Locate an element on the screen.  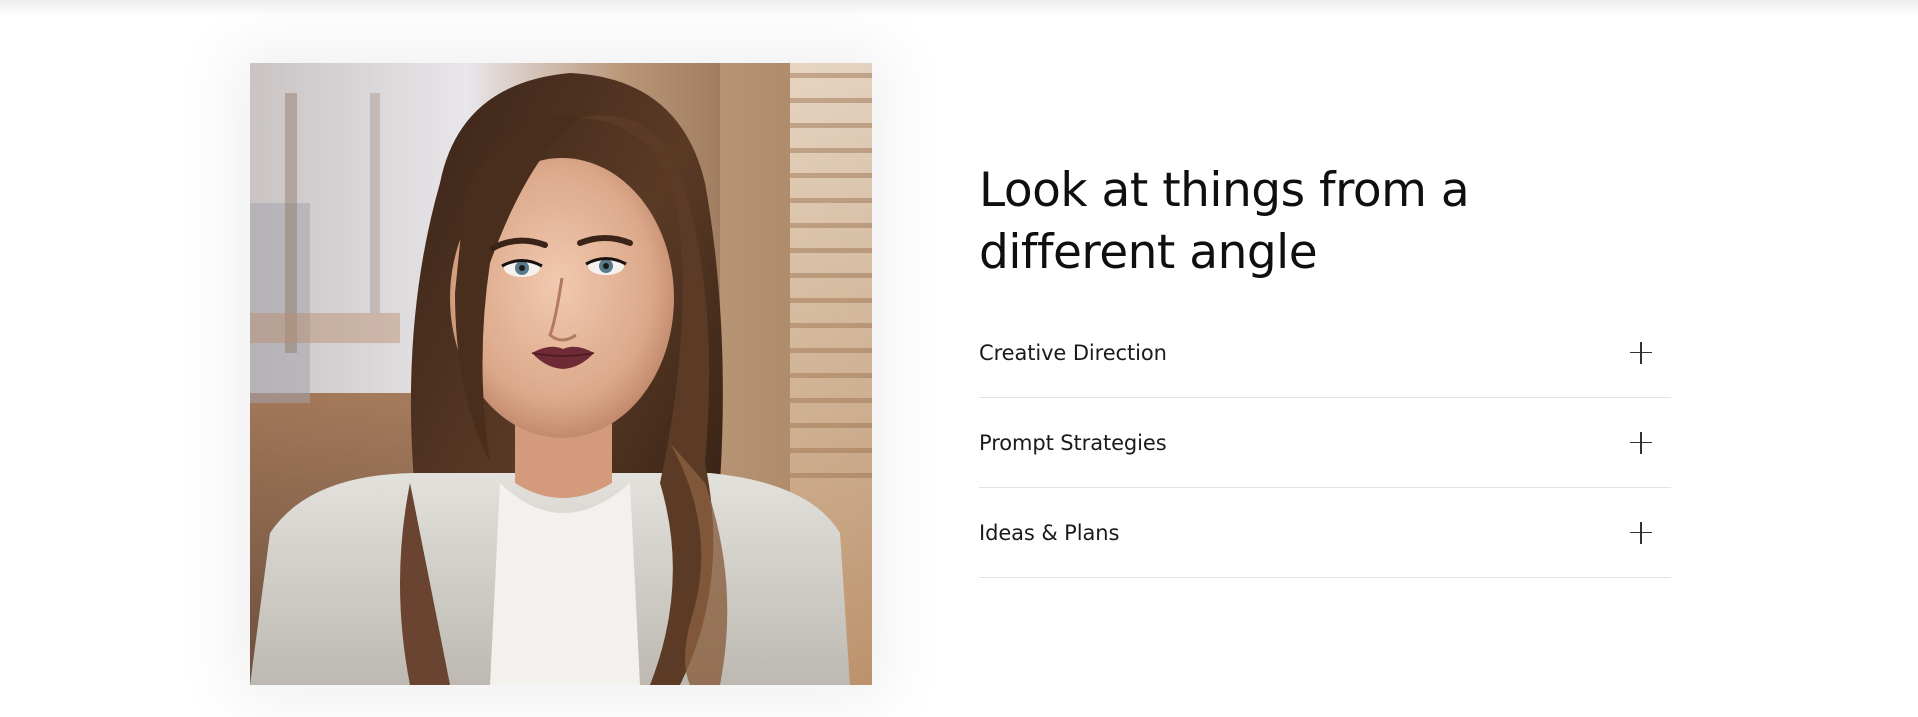
accordion-item-prompt-strategies: Prompt Strategies is located at coordinates (1325, 443).